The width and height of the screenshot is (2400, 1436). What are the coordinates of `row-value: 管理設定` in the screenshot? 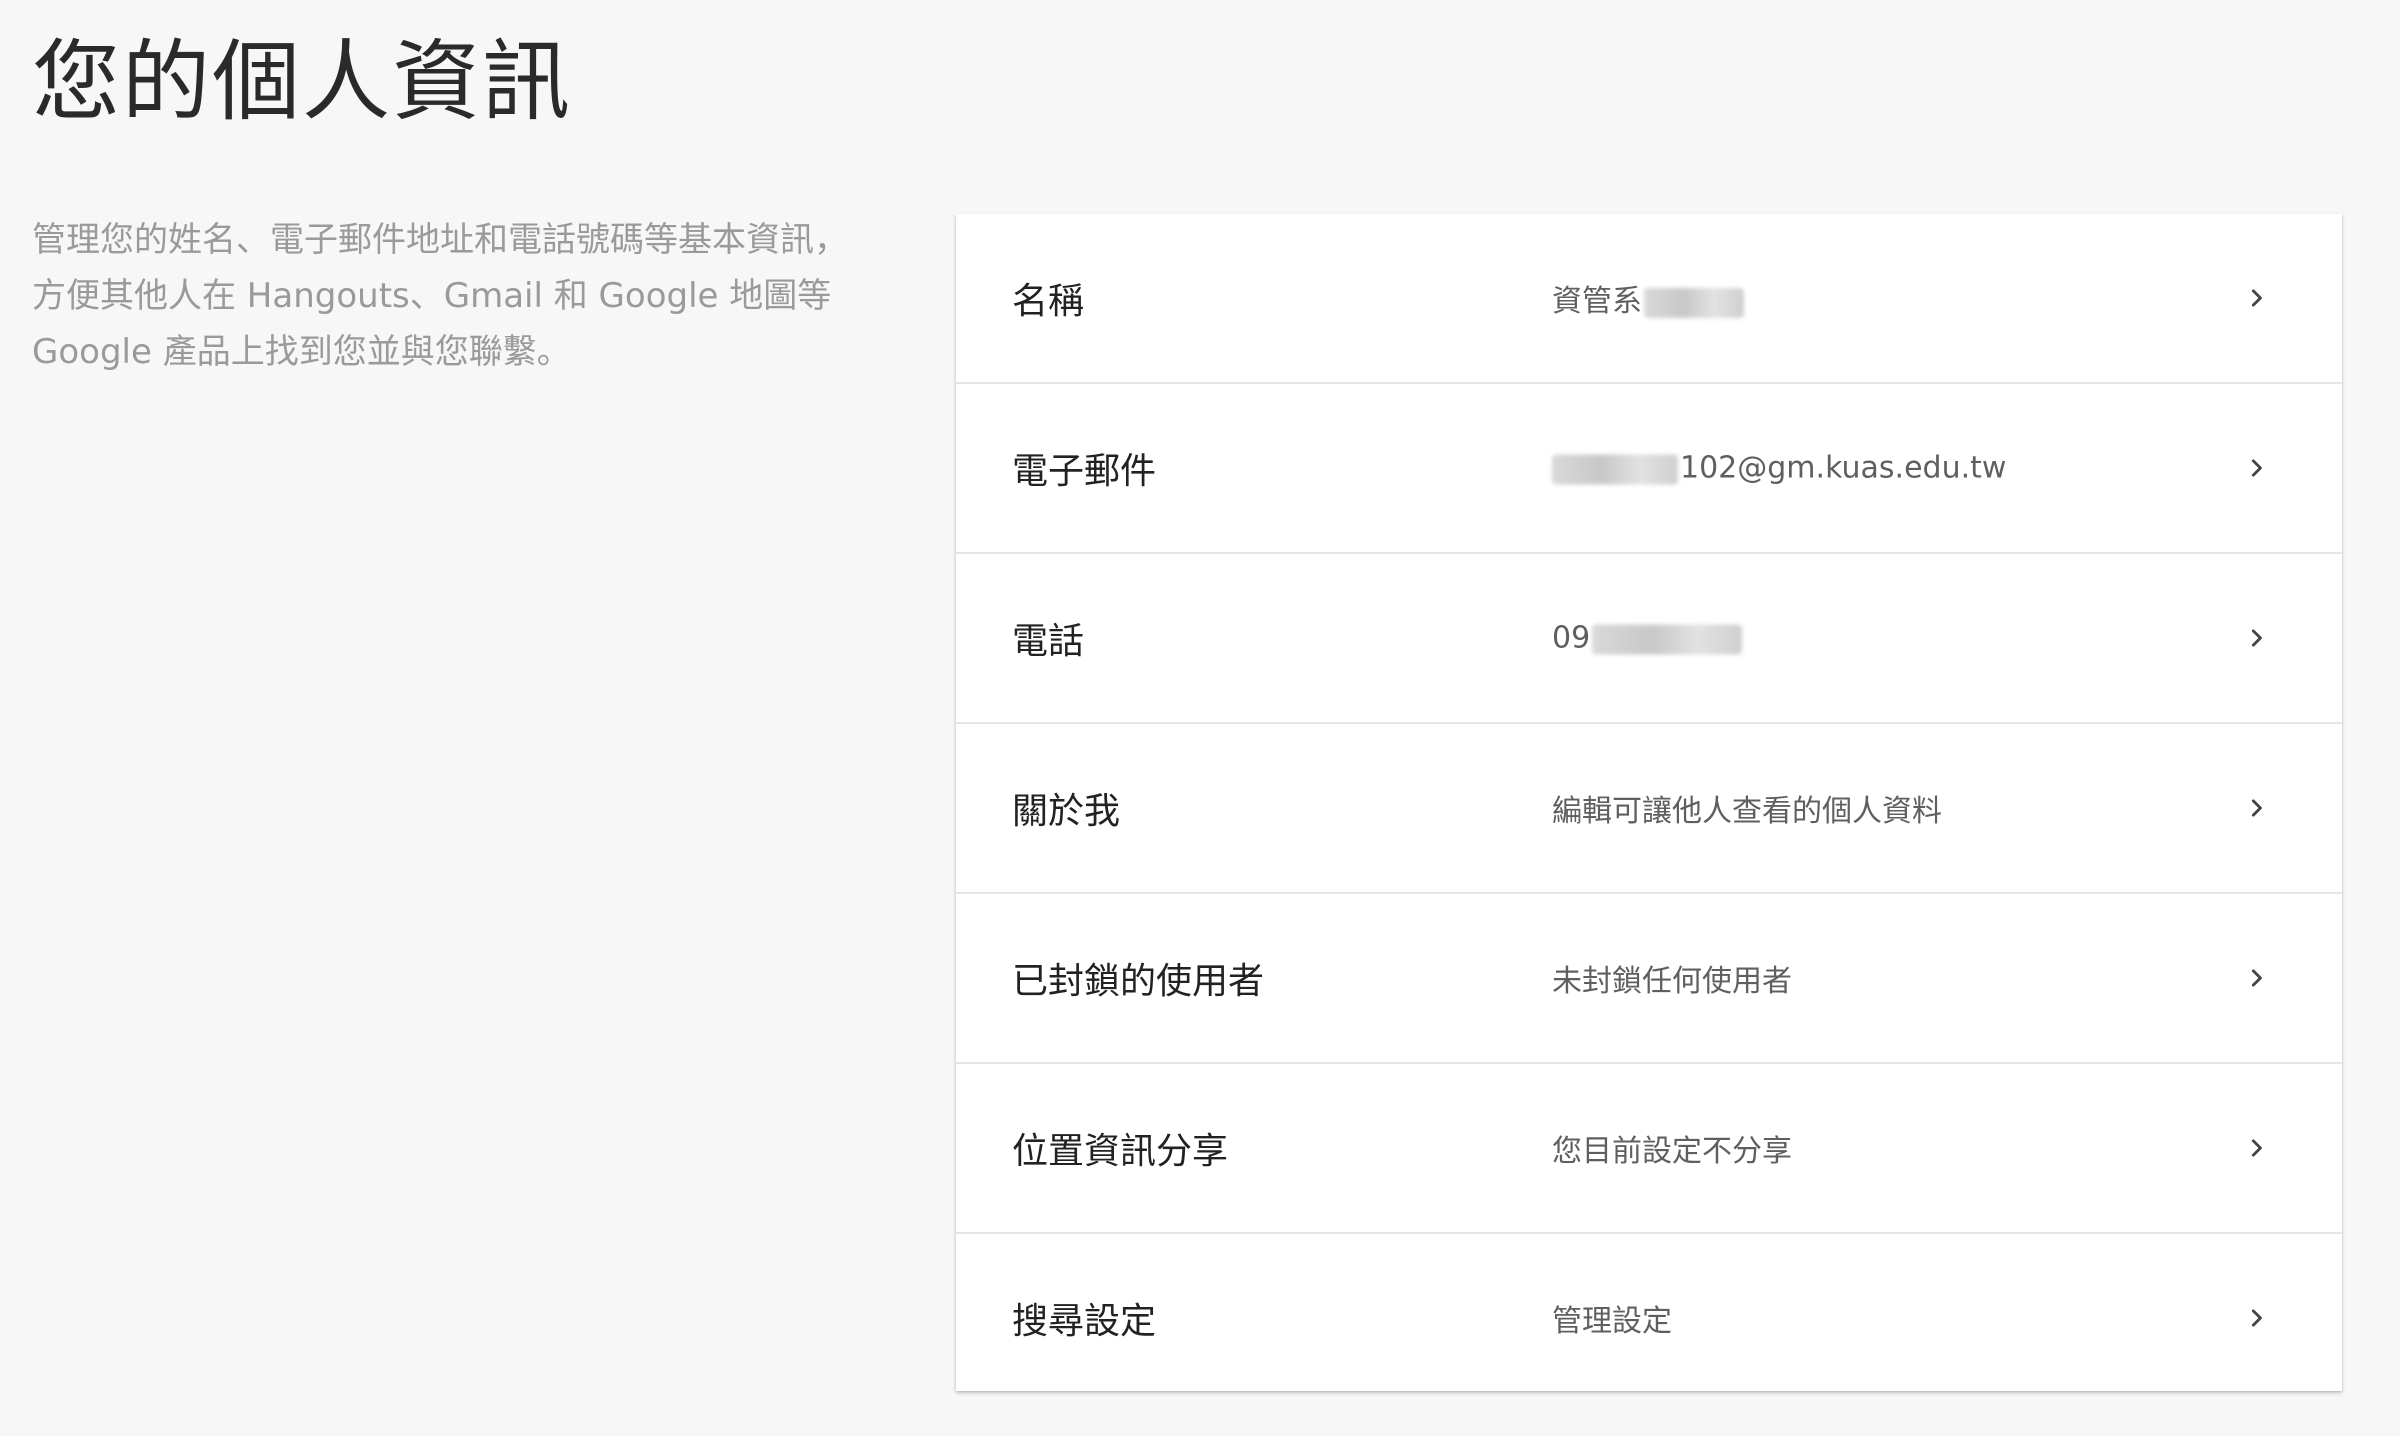 It's located at (1612, 1321).